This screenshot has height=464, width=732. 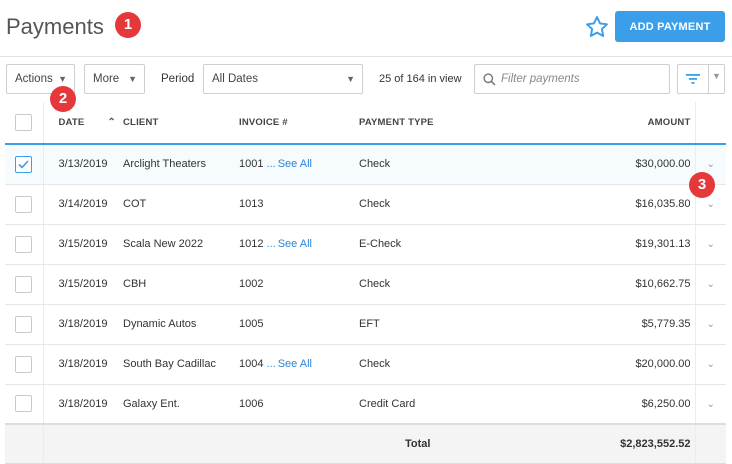 What do you see at coordinates (299, 284) in the screenshot?
I see `invoice-cell: 1002` at bounding box center [299, 284].